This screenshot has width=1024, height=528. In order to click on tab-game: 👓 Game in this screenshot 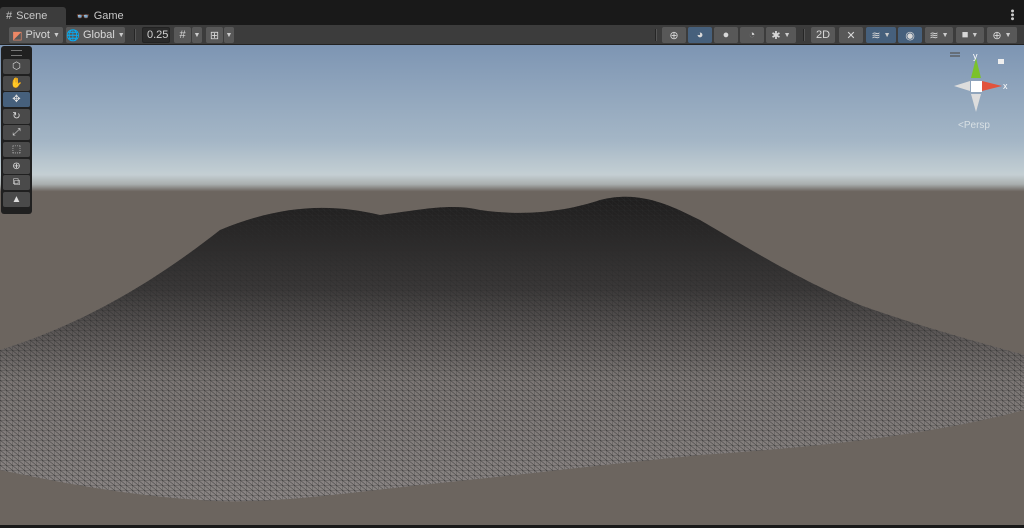, I will do `click(100, 16)`.